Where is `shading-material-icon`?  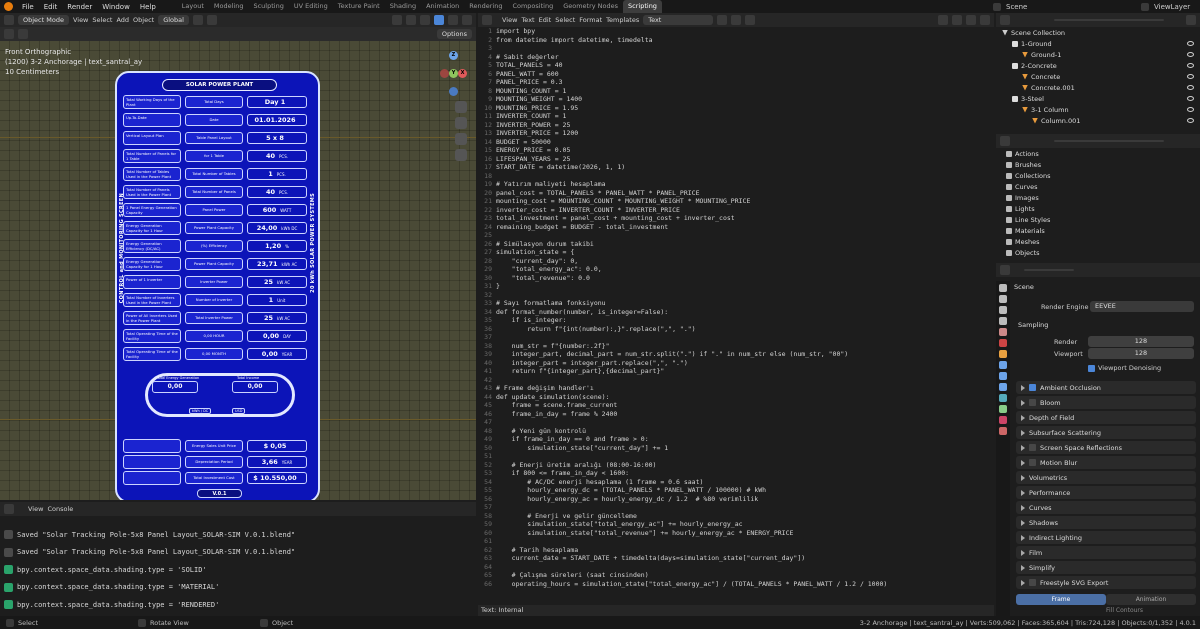 shading-material-icon is located at coordinates (453, 20).